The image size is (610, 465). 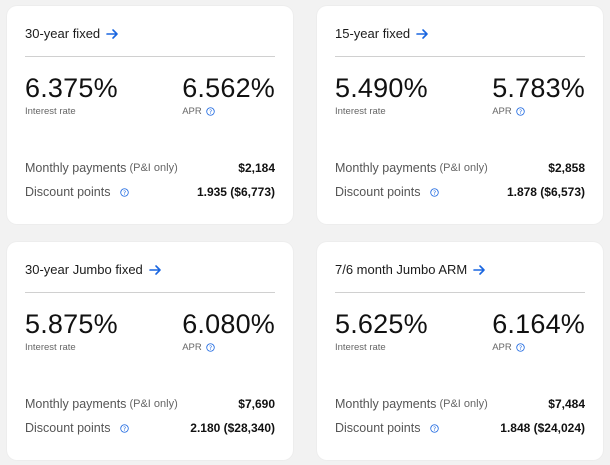 I want to click on apr-value: 5.783%, so click(x=538, y=88).